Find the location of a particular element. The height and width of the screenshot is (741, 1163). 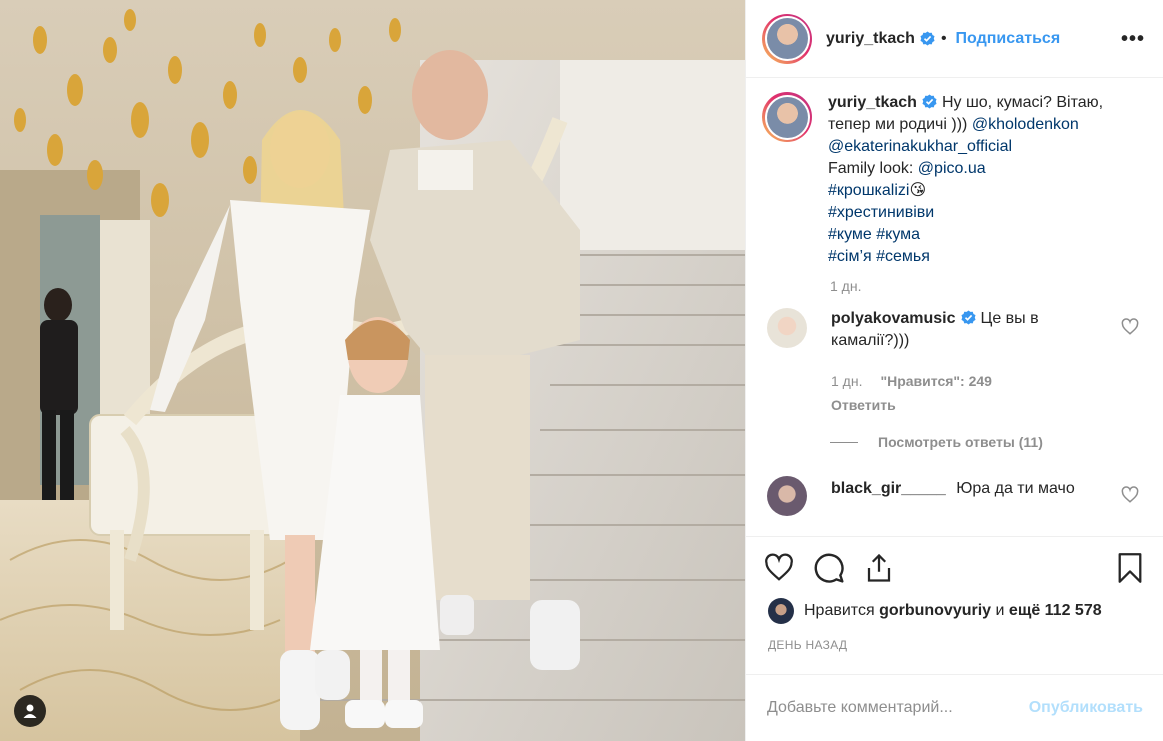

emoji-kiss: 😘 is located at coordinates (918, 190).